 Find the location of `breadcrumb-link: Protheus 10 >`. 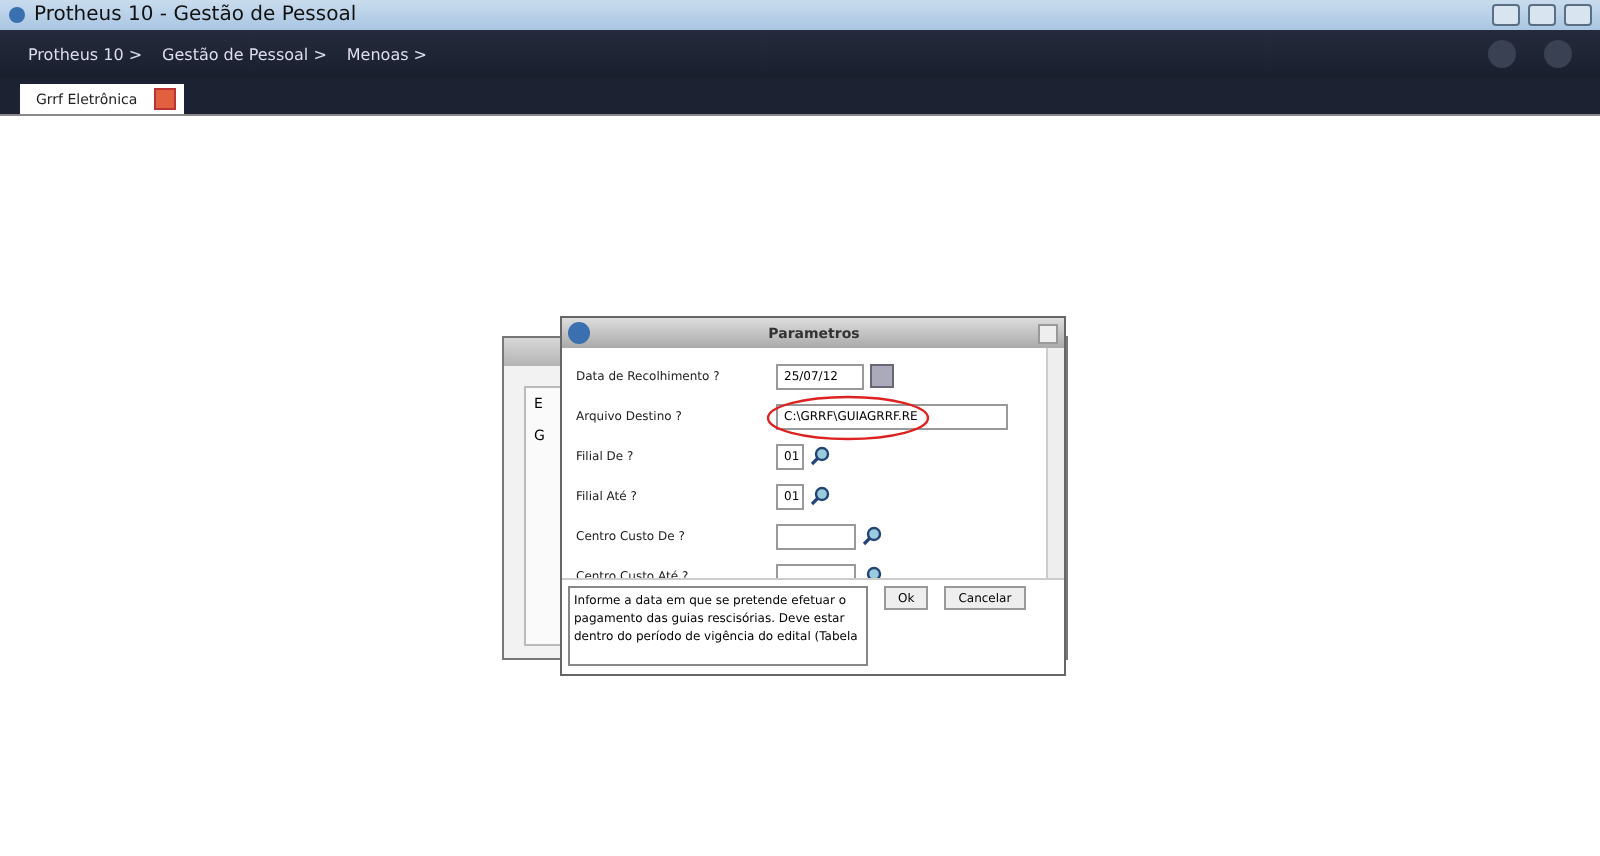

breadcrumb-link: Protheus 10 > is located at coordinates (85, 54).